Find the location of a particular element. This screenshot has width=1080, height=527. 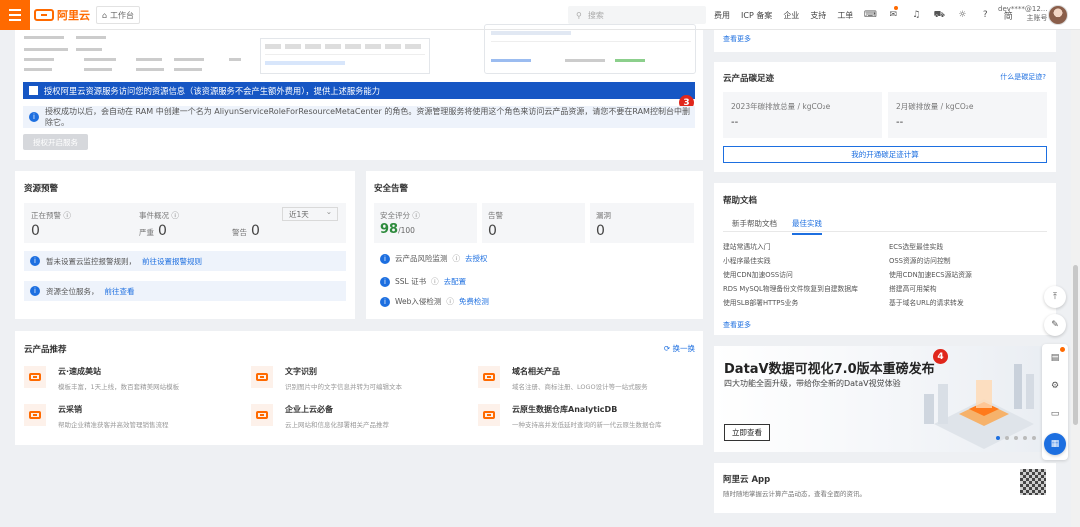

help-more-link: 查看更多 is located at coordinates (737, 325).